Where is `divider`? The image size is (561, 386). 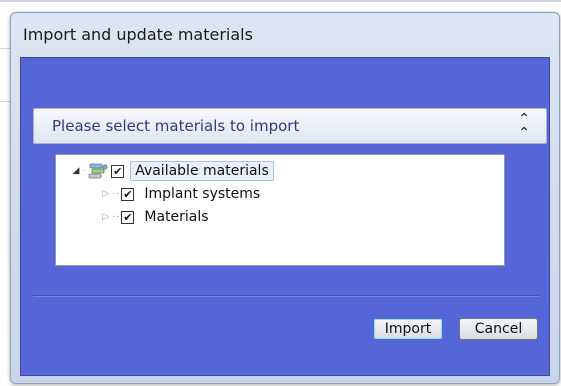
divider is located at coordinates (286, 296).